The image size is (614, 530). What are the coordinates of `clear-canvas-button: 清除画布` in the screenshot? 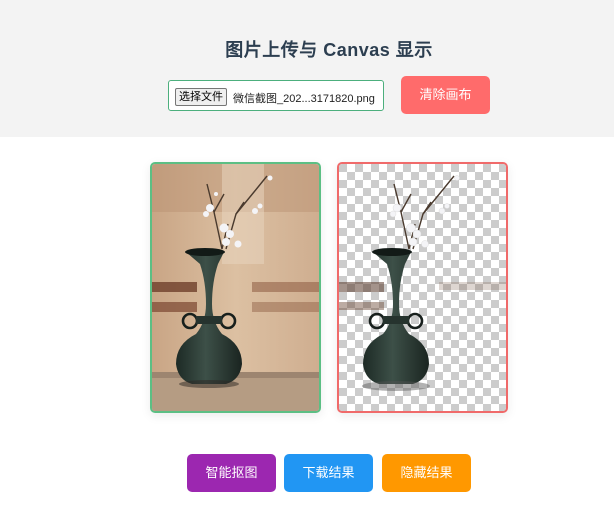 It's located at (445, 95).